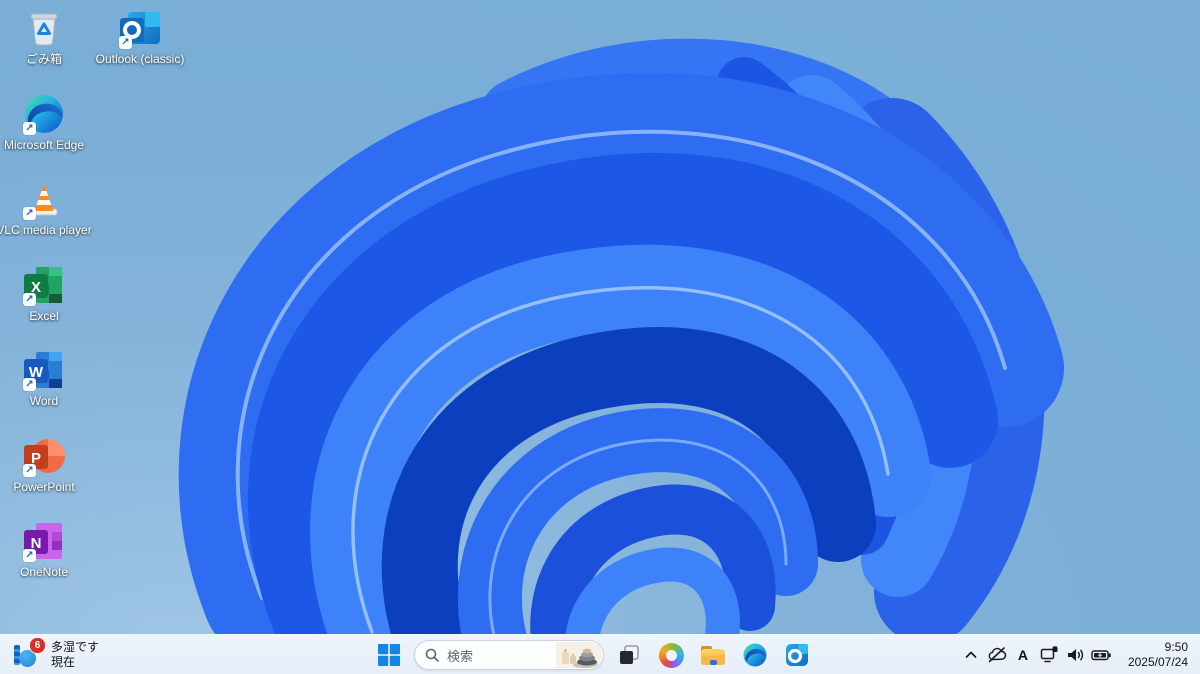  I want to click on word-icon: W ↗, so click(44, 370).